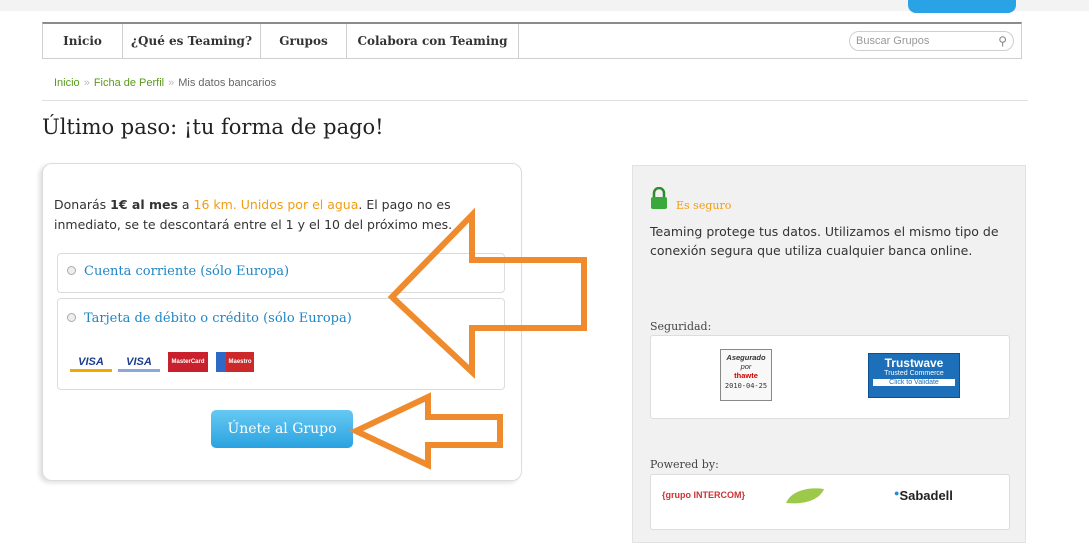 This screenshot has width=1089, height=543. What do you see at coordinates (746, 366) in the screenshot?
I see `seal-line: por` at bounding box center [746, 366].